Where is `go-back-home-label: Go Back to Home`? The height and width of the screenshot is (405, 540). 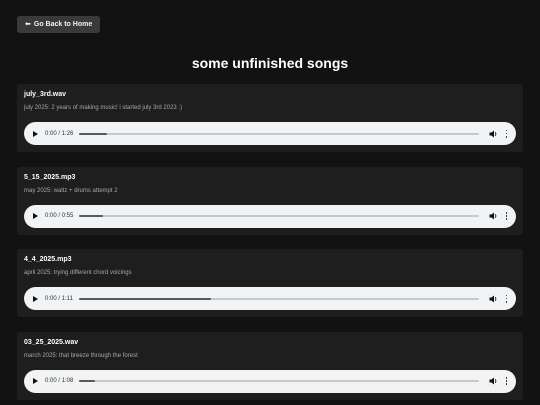 go-back-home-label: Go Back to Home is located at coordinates (63, 24).